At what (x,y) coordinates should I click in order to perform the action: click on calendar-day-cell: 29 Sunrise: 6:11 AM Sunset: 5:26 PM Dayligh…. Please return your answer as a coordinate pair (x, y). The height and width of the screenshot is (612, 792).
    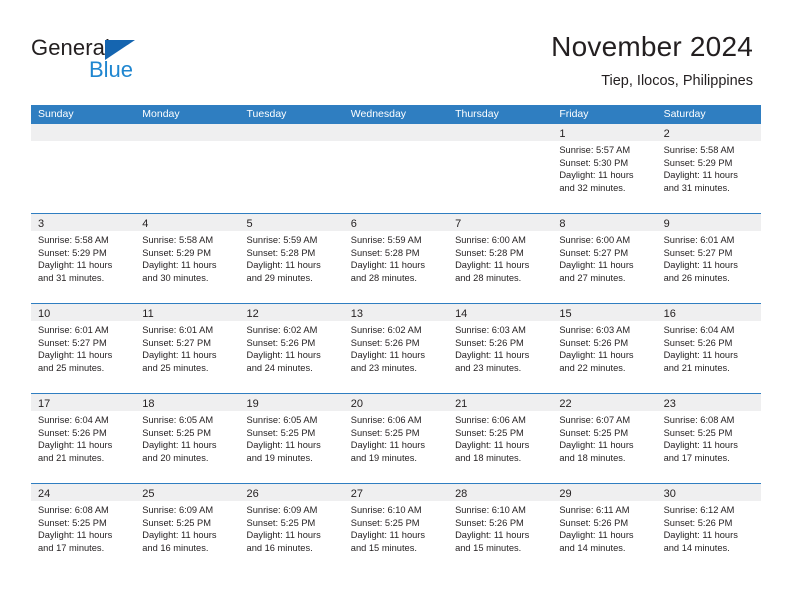
    Looking at the image, I should click on (604, 528).